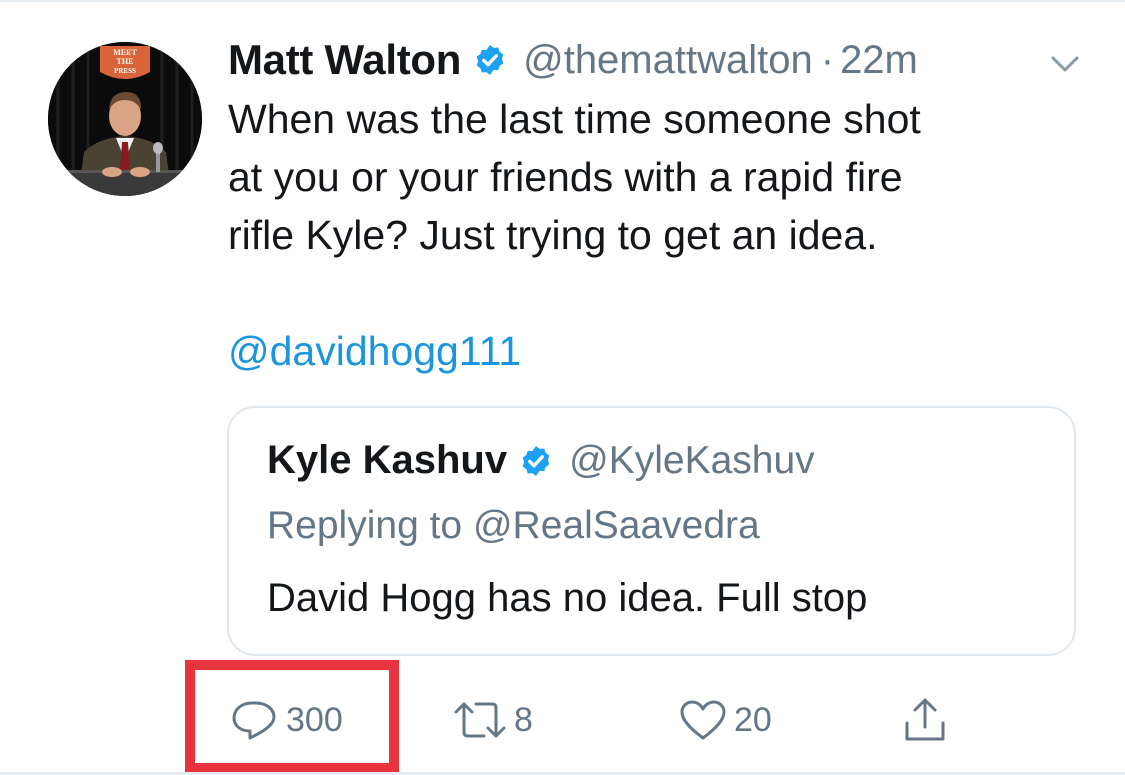 This screenshot has height=775, width=1125. What do you see at coordinates (513, 525) in the screenshot?
I see `replying-to-label: Replying to @RealSaavedra` at bounding box center [513, 525].